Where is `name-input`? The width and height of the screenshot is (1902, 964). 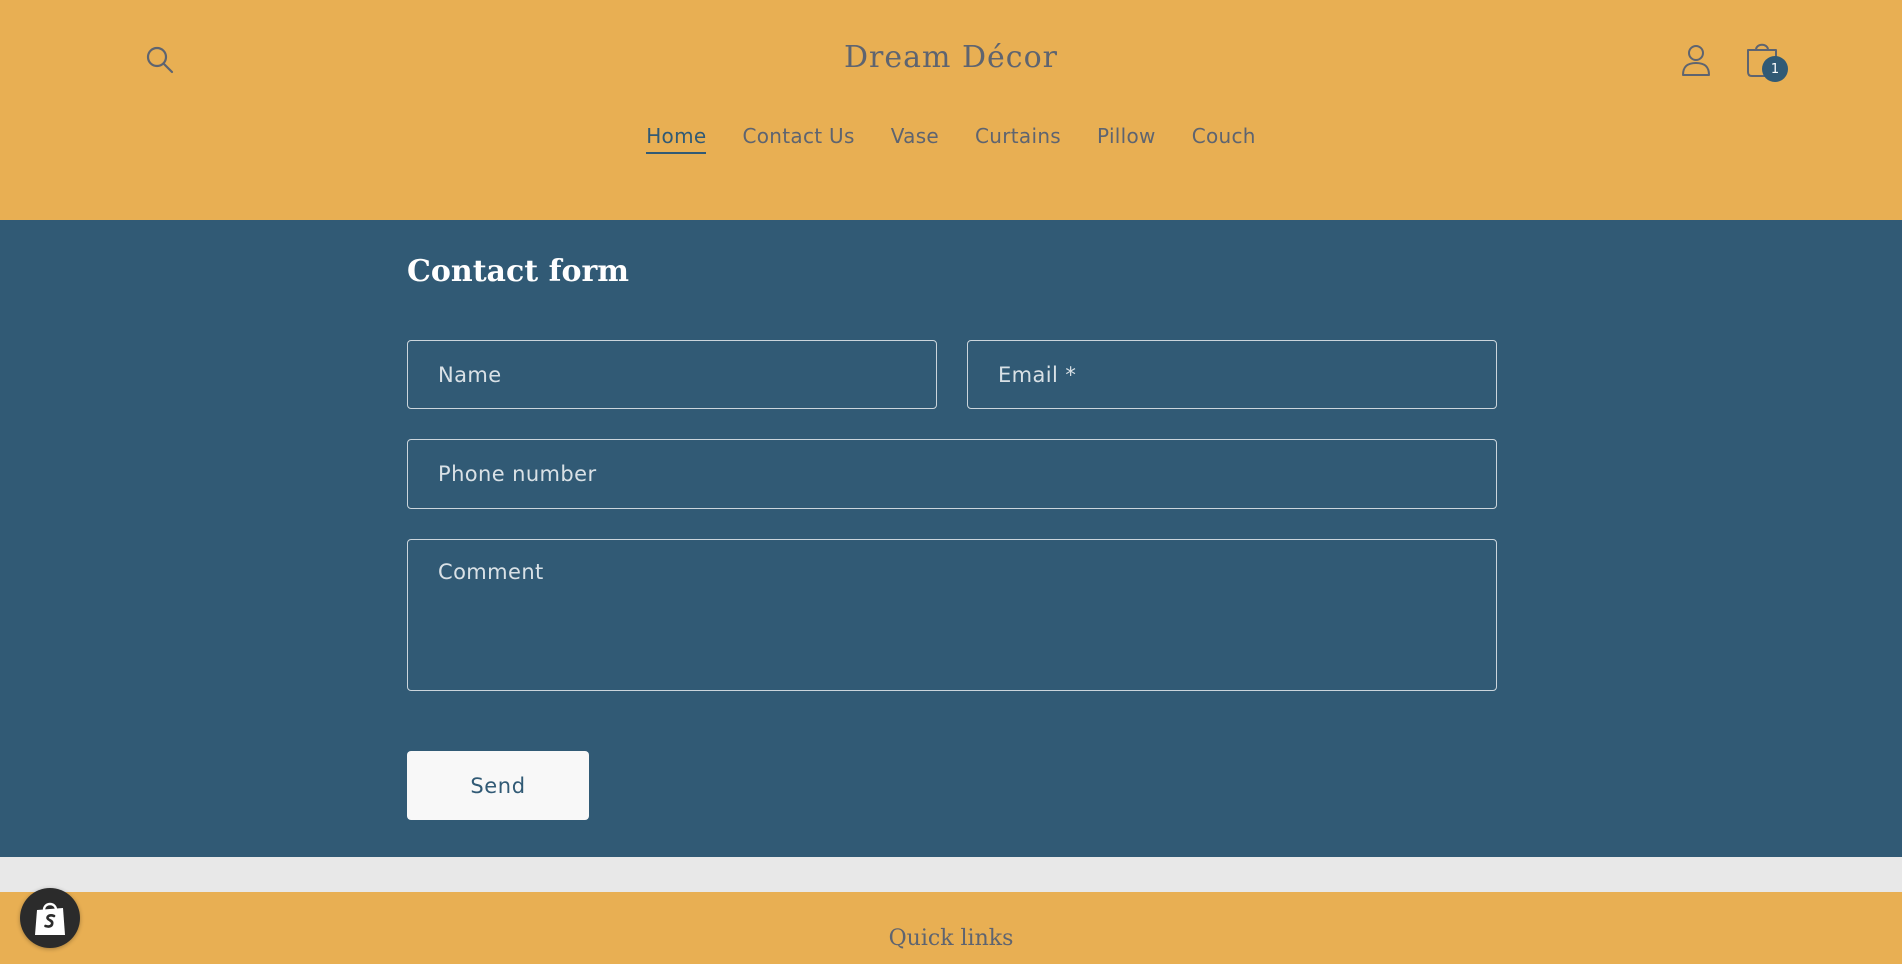
name-input is located at coordinates (672, 374).